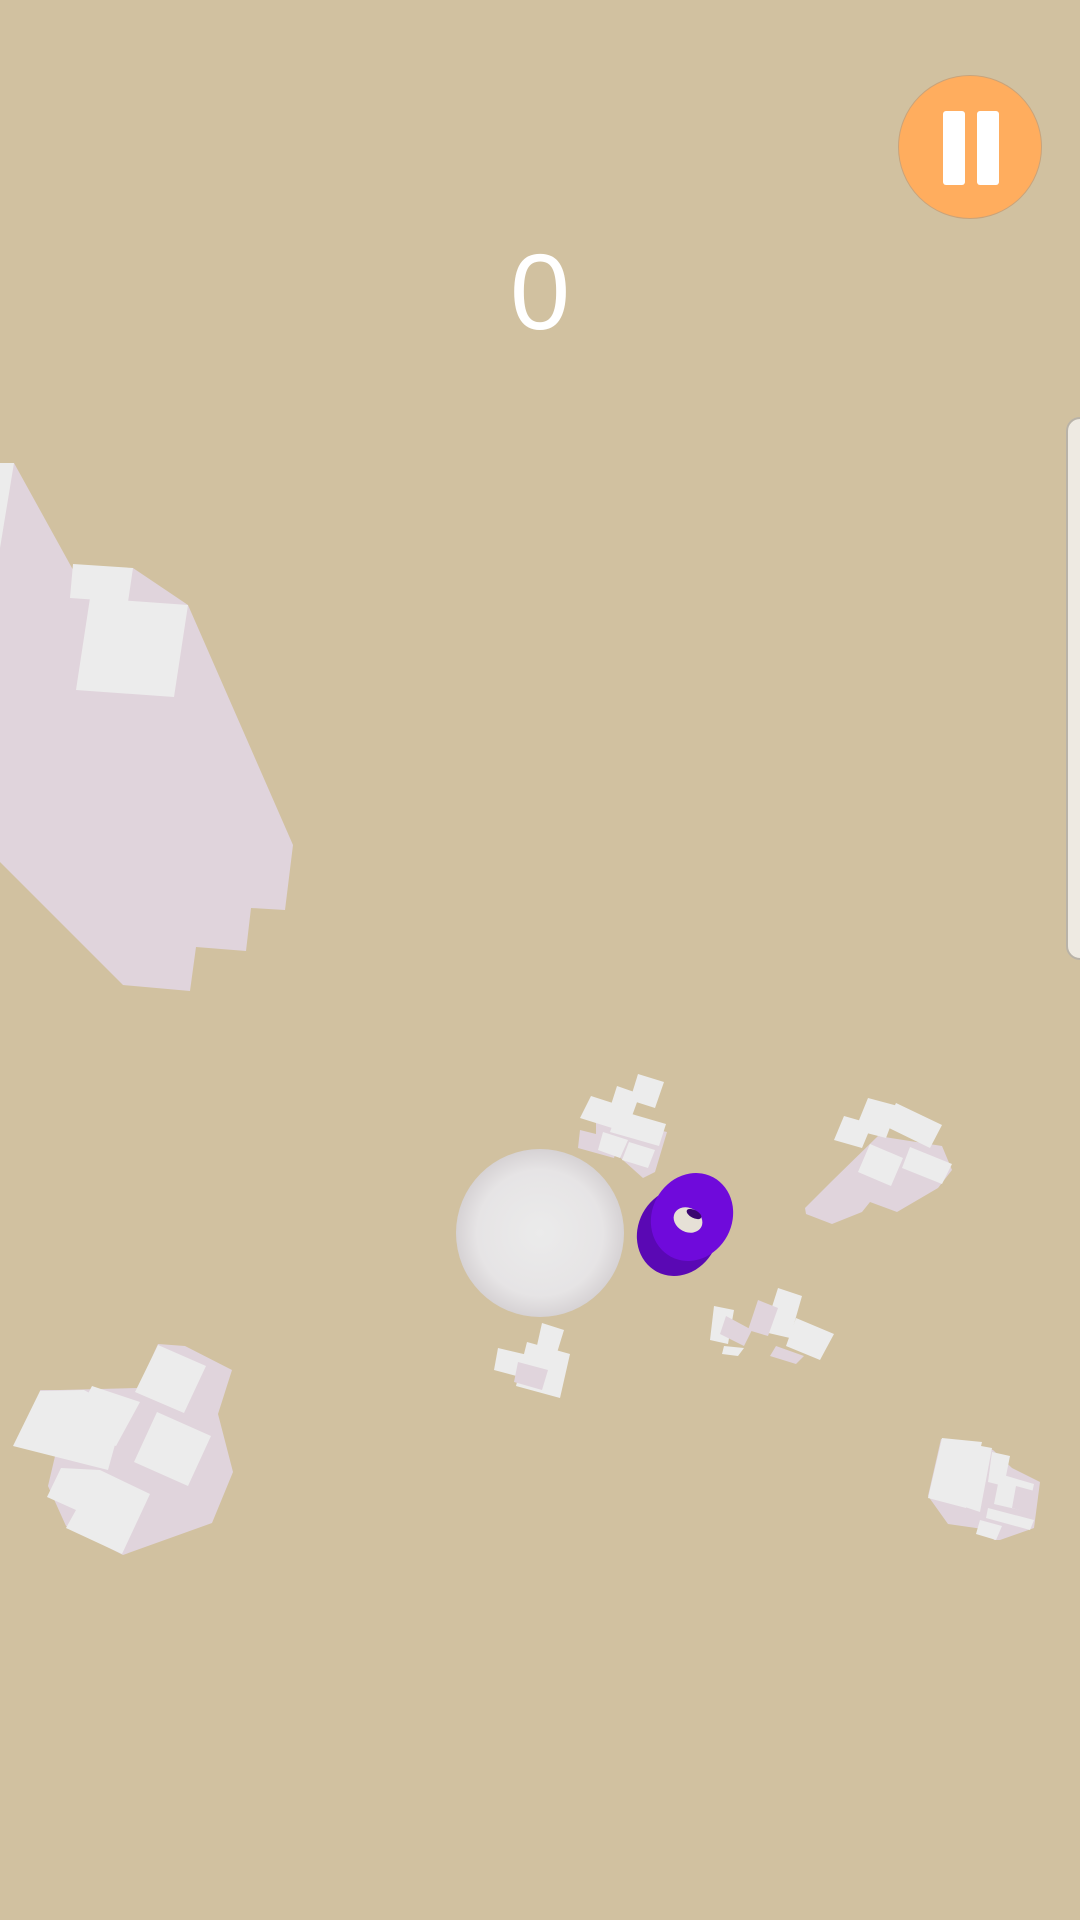  I want to click on score-display: 0, so click(540, 291).